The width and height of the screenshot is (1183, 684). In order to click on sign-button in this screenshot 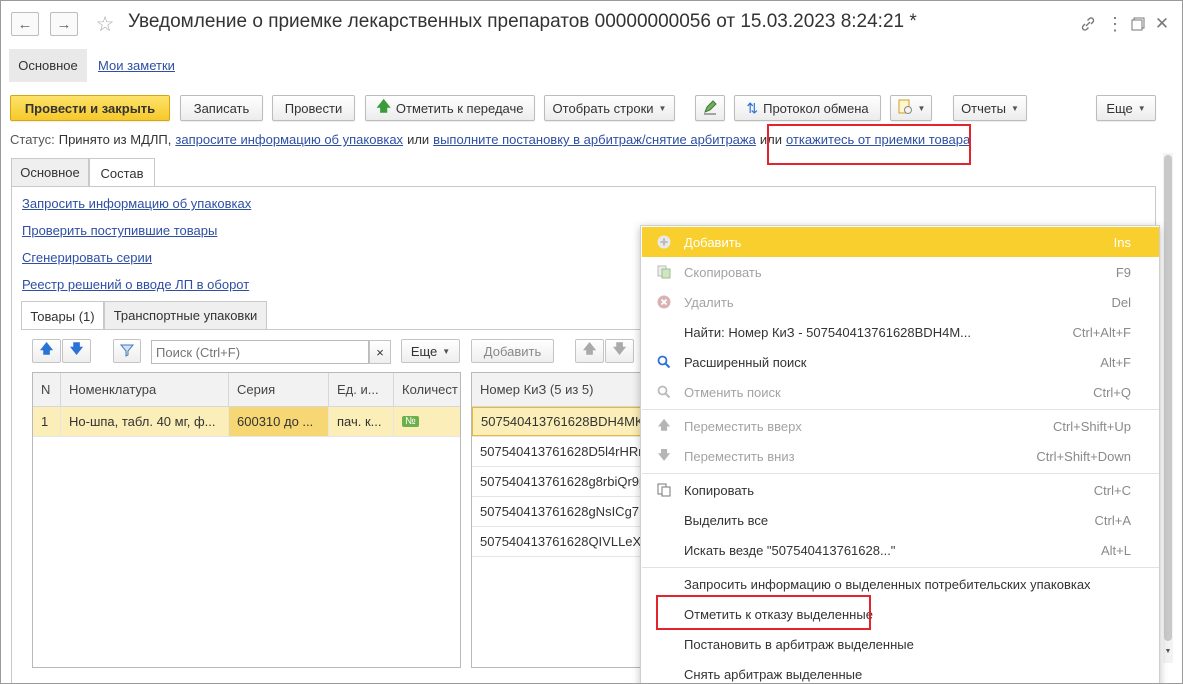, I will do `click(710, 108)`.